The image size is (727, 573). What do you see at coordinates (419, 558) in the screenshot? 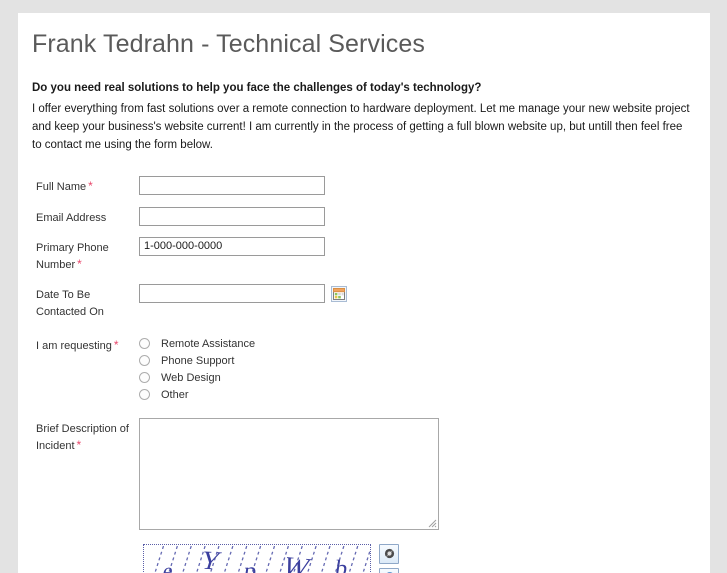
I see `captcha-row: e Y p W b` at bounding box center [419, 558].